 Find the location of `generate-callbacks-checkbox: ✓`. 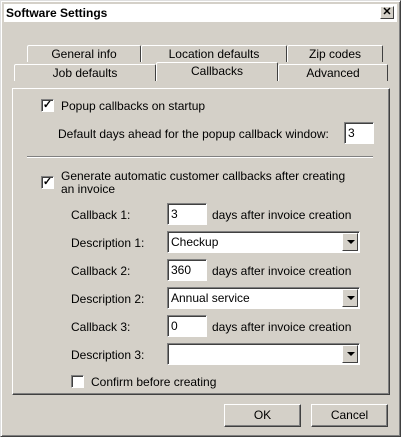

generate-callbacks-checkbox: ✓ is located at coordinates (47, 182).